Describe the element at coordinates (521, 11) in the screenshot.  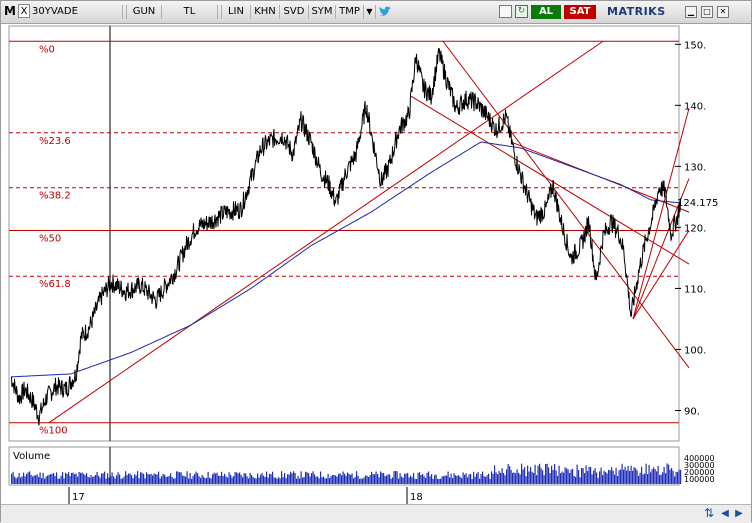
I see `refresh-icon: ↻` at that location.